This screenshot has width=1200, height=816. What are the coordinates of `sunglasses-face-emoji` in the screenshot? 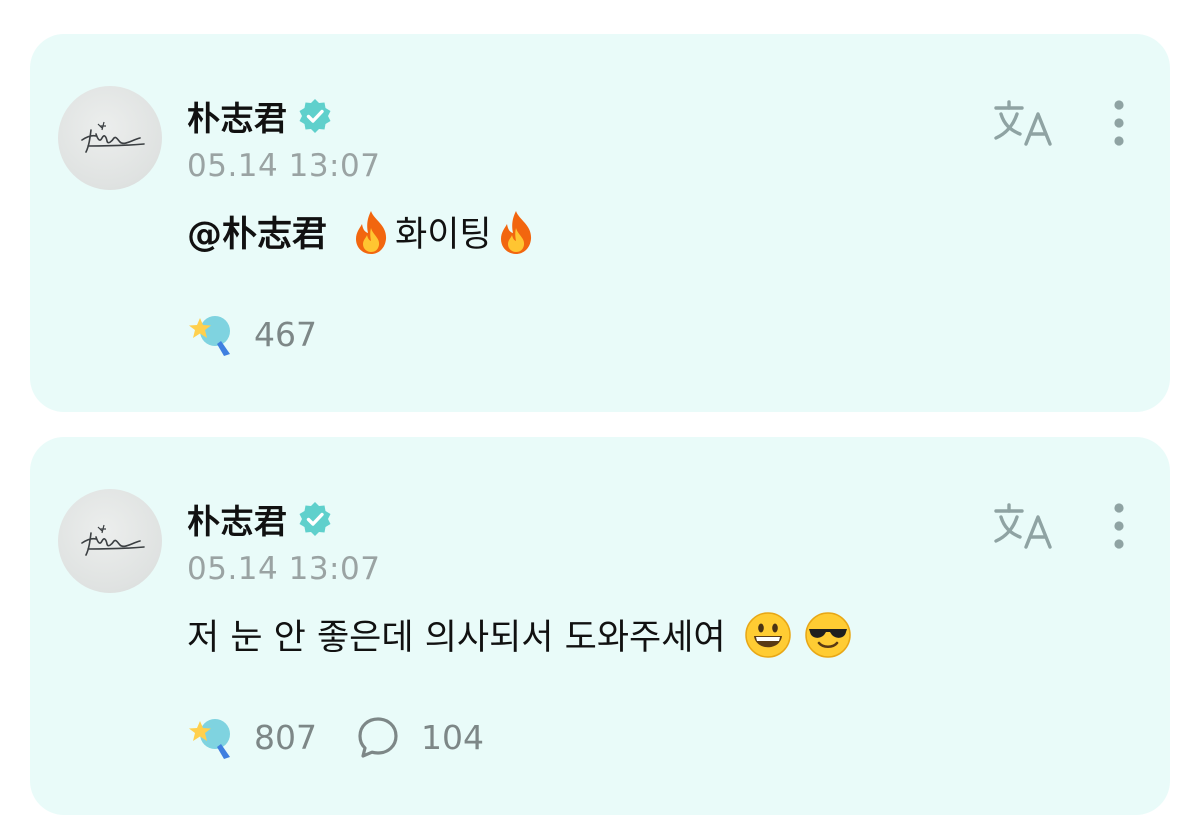 It's located at (828, 635).